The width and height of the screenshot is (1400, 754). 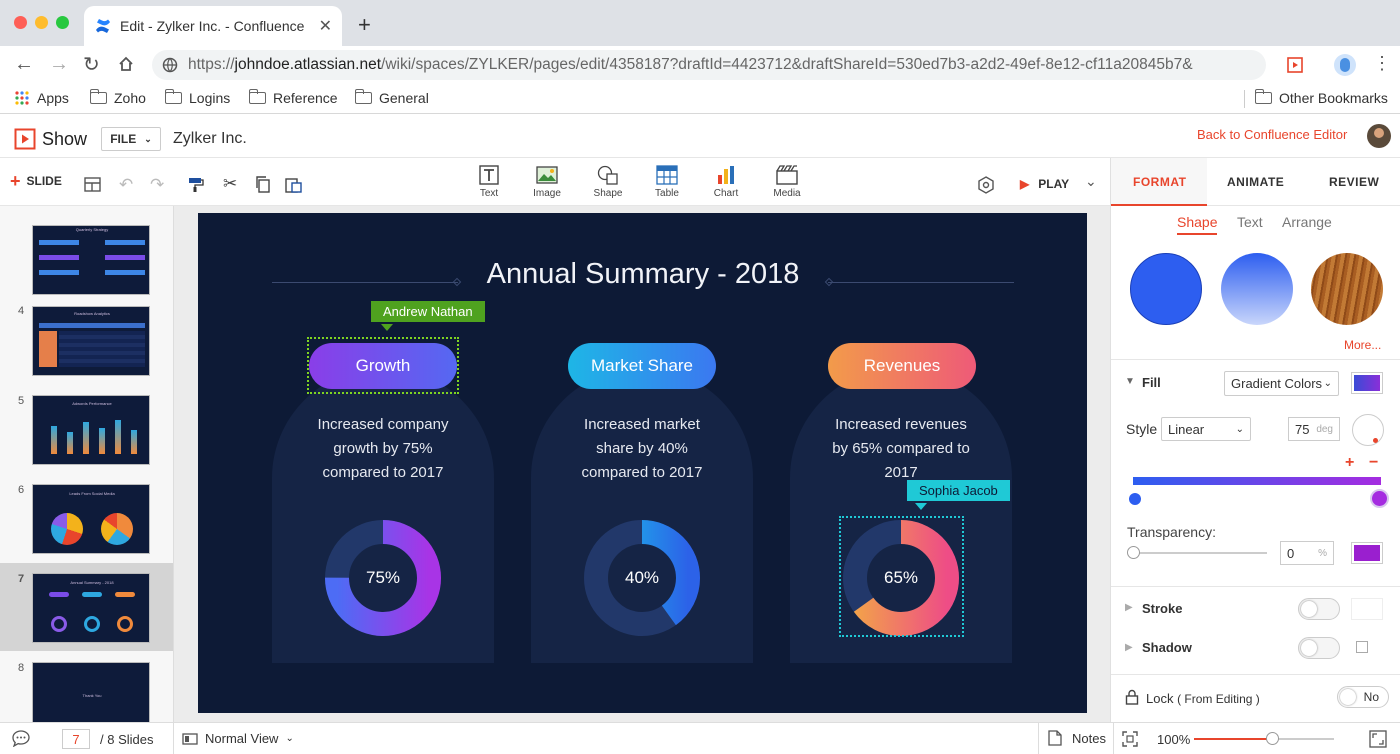 What do you see at coordinates (1368, 430) in the screenshot?
I see `angle-dial` at bounding box center [1368, 430].